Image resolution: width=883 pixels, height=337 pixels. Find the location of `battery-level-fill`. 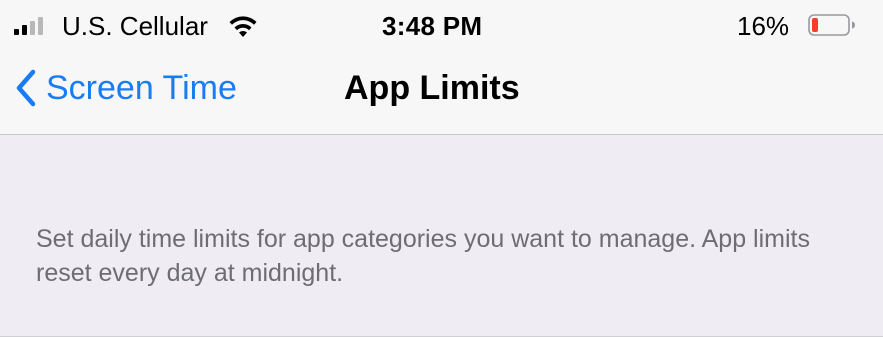

battery-level-fill is located at coordinates (815, 25).